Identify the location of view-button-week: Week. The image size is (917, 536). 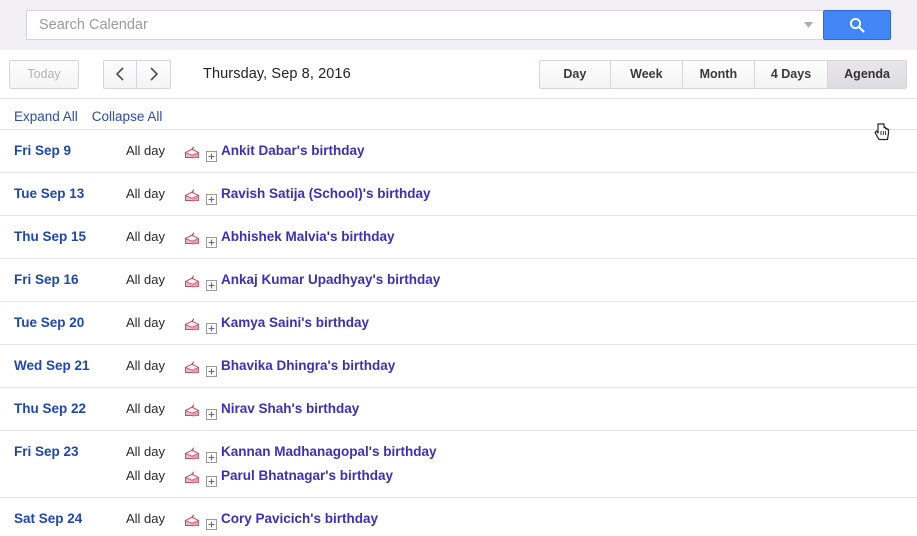
(646, 74).